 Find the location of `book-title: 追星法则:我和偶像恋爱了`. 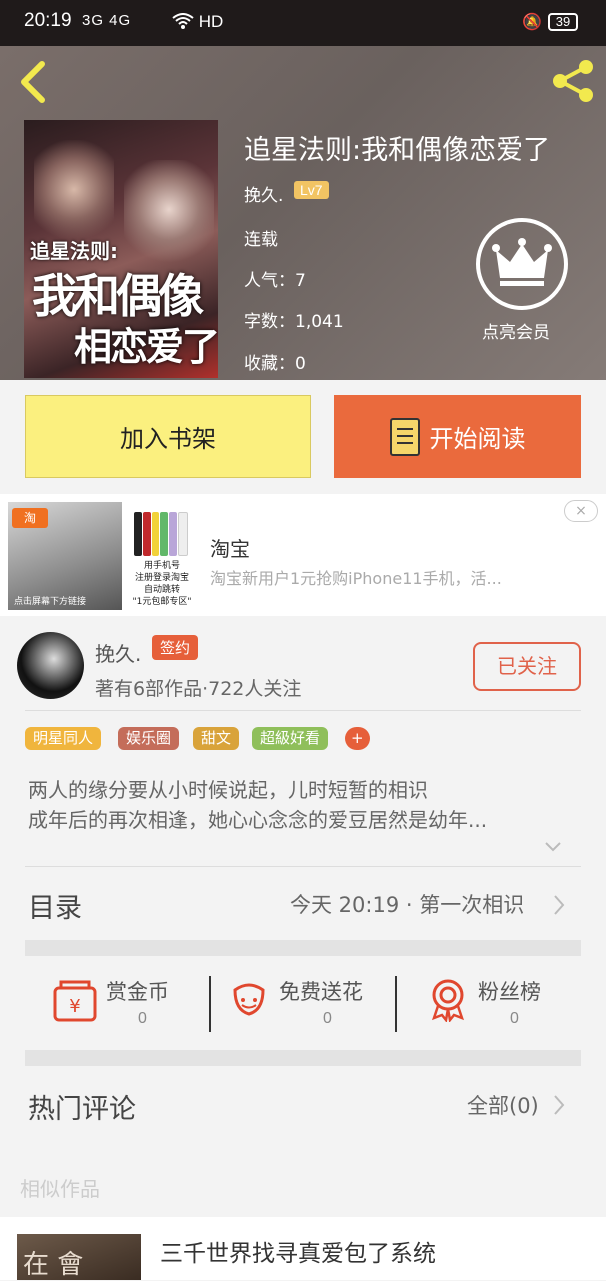

book-title: 追星法则:我和偶像恋爱了 is located at coordinates (397, 150).